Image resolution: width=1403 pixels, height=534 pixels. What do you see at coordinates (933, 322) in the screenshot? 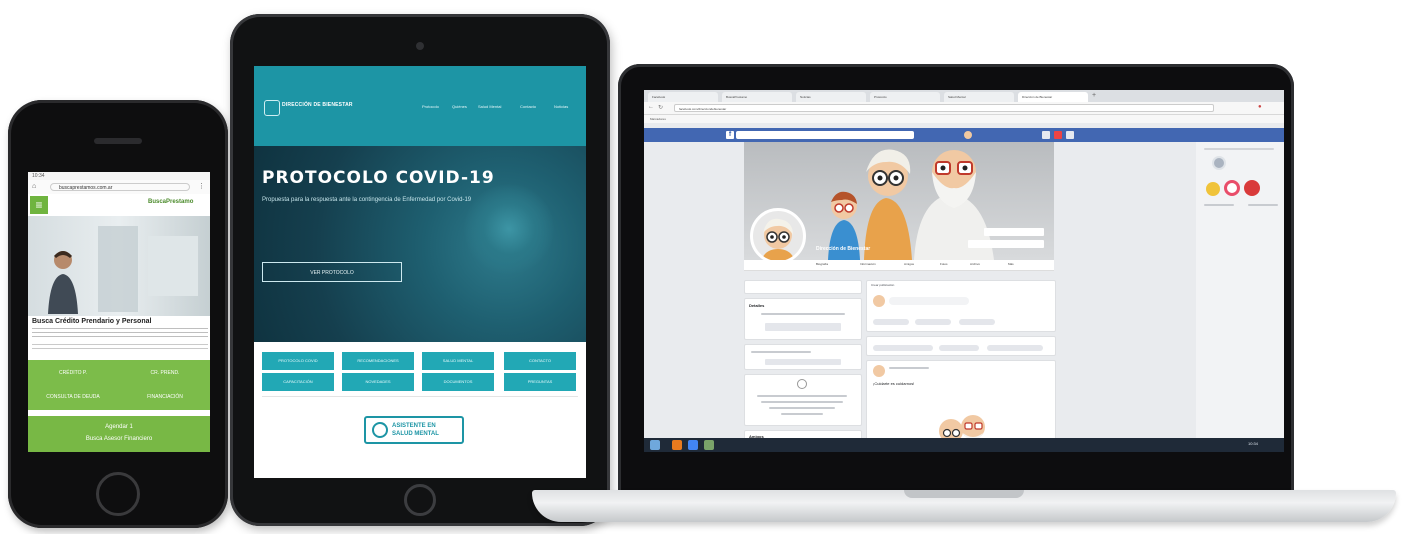
I see `tag-chip` at bounding box center [933, 322].